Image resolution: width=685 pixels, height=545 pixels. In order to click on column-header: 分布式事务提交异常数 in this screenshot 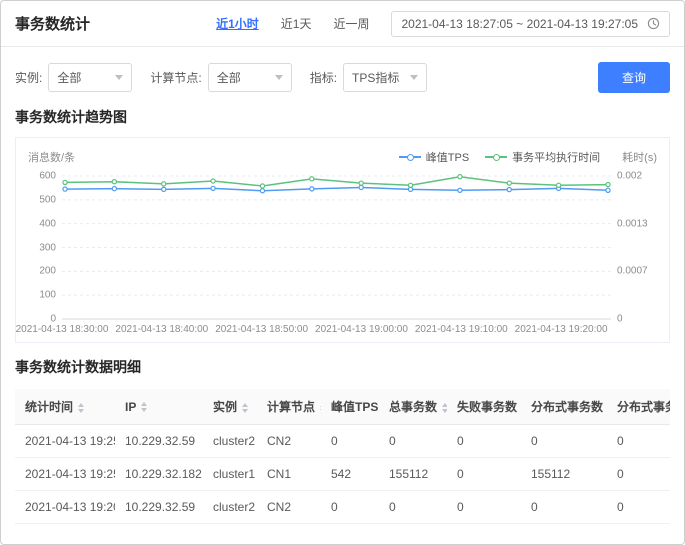, I will do `click(638, 407)`.